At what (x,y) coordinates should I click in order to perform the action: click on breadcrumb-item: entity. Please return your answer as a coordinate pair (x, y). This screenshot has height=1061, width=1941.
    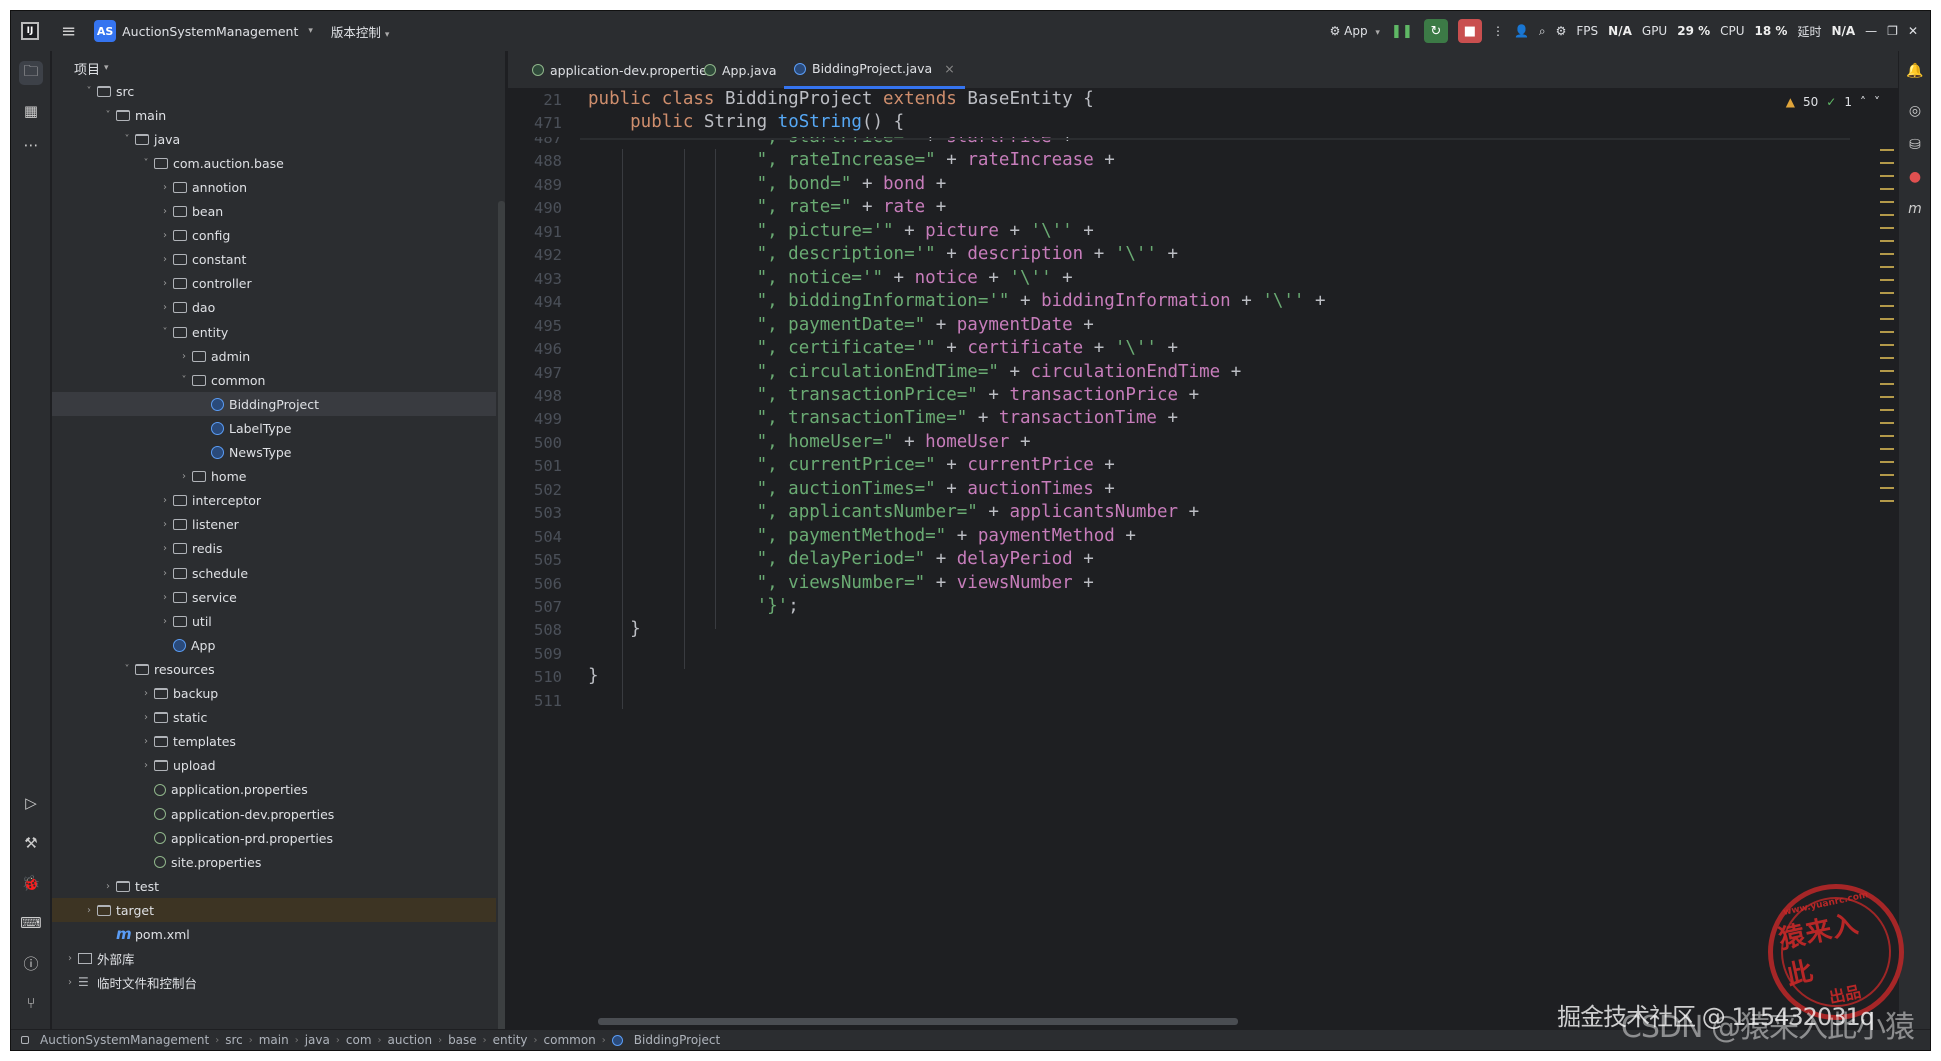
    Looking at the image, I should click on (510, 1040).